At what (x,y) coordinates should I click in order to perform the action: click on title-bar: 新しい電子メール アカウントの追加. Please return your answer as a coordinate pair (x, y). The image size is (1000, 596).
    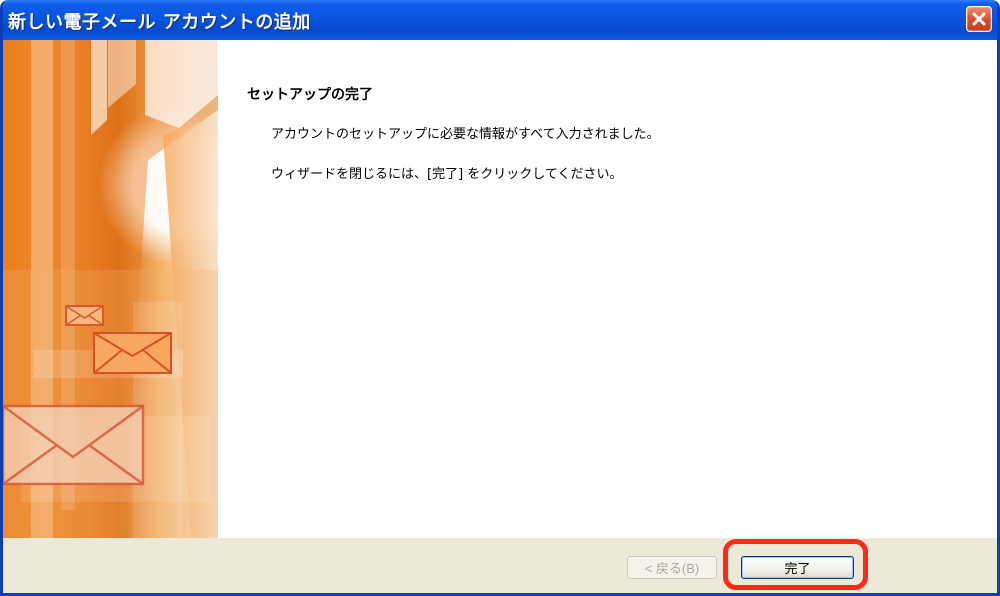
    Looking at the image, I should click on (500, 20).